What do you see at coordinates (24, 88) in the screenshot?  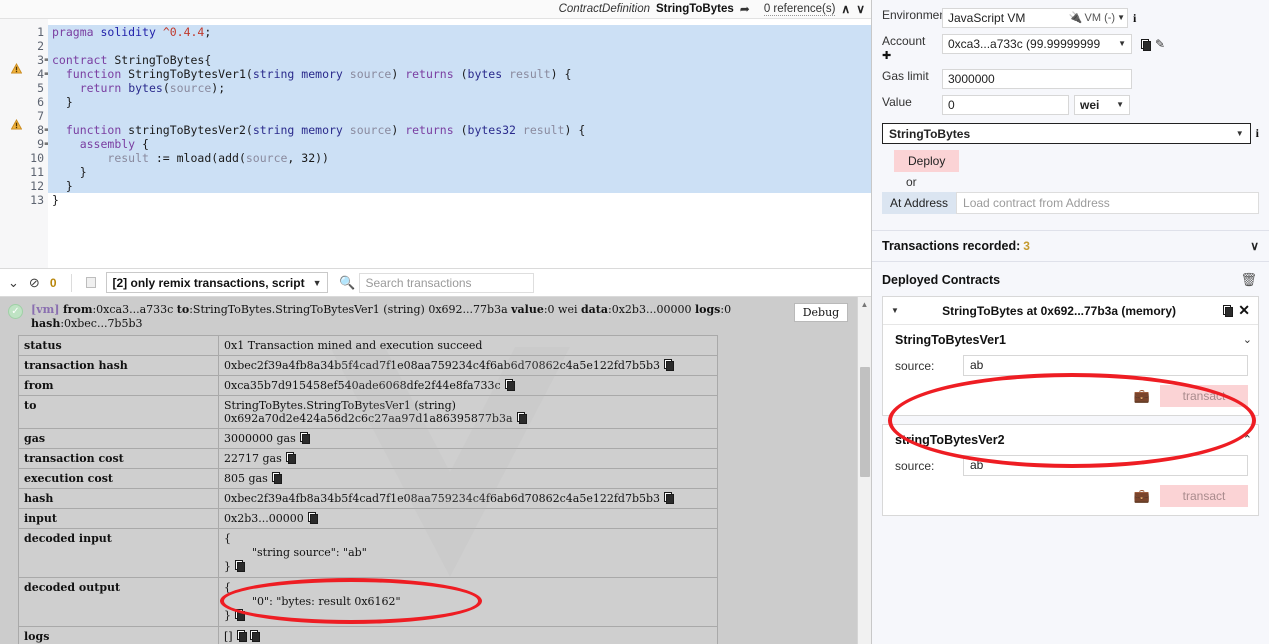 I see `gutter-line: 5` at bounding box center [24, 88].